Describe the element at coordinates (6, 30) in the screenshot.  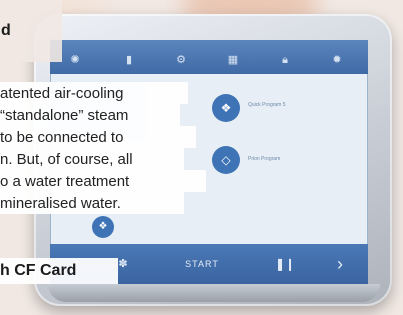
I see `section-heading: d` at that location.